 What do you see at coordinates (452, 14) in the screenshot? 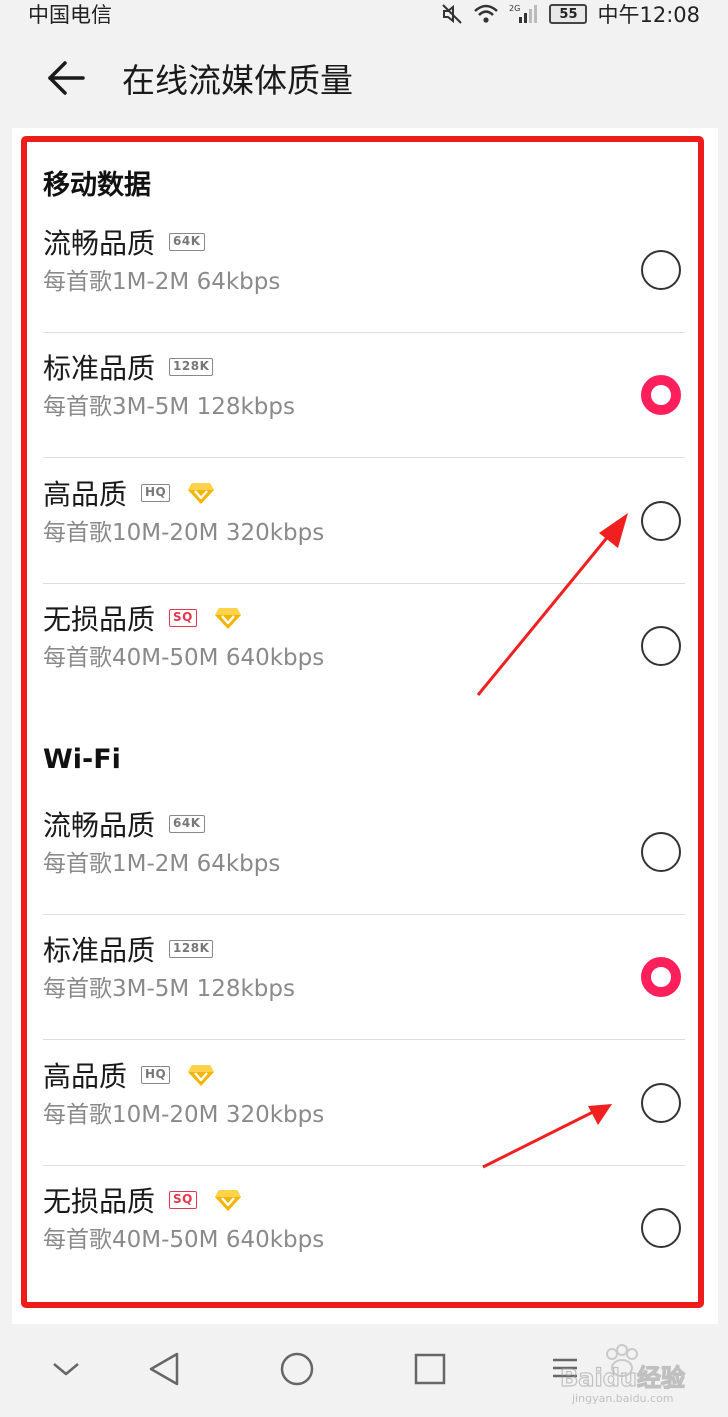
I see `mute-icon` at bounding box center [452, 14].